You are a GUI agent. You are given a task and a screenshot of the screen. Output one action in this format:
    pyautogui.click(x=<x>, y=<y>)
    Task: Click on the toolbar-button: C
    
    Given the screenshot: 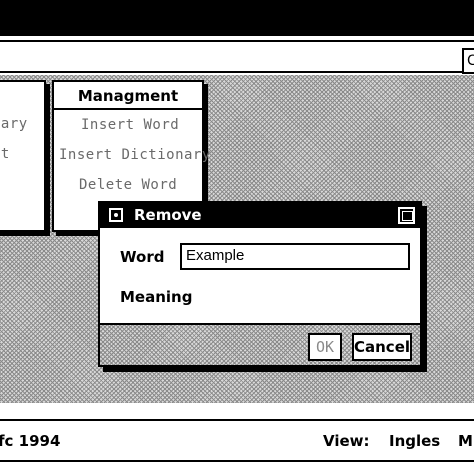 What is the action you would take?
    pyautogui.click(x=468, y=61)
    